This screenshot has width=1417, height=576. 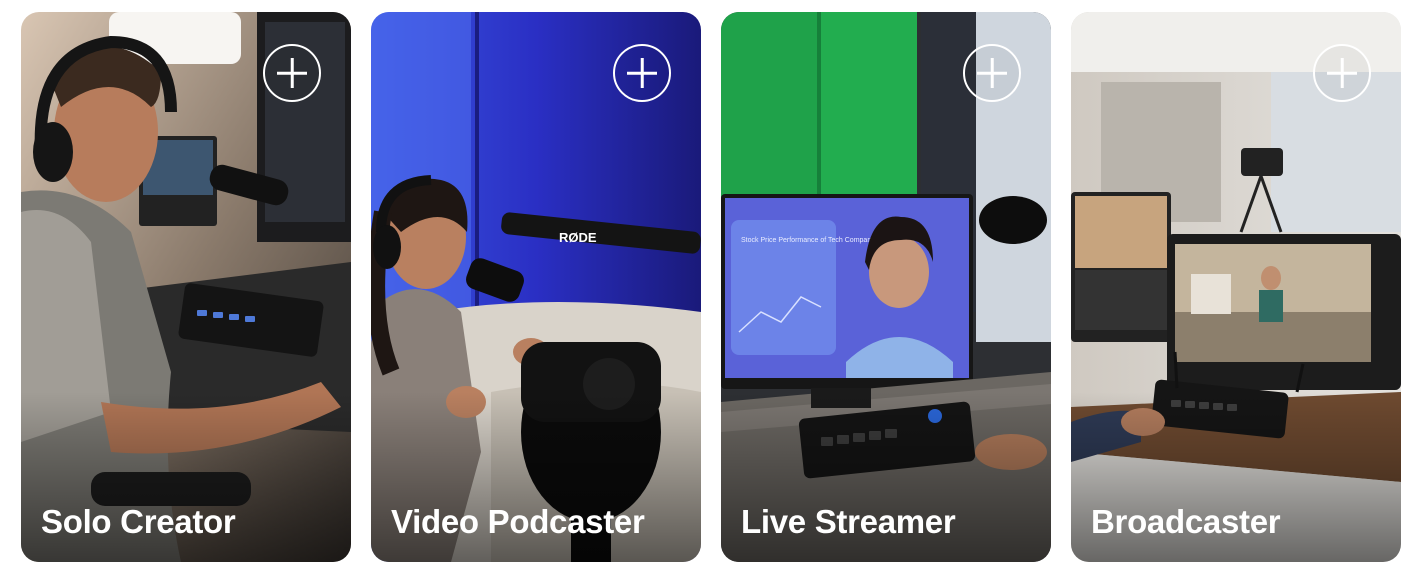 What do you see at coordinates (1186, 521) in the screenshot?
I see `card-title: Broadcaster` at bounding box center [1186, 521].